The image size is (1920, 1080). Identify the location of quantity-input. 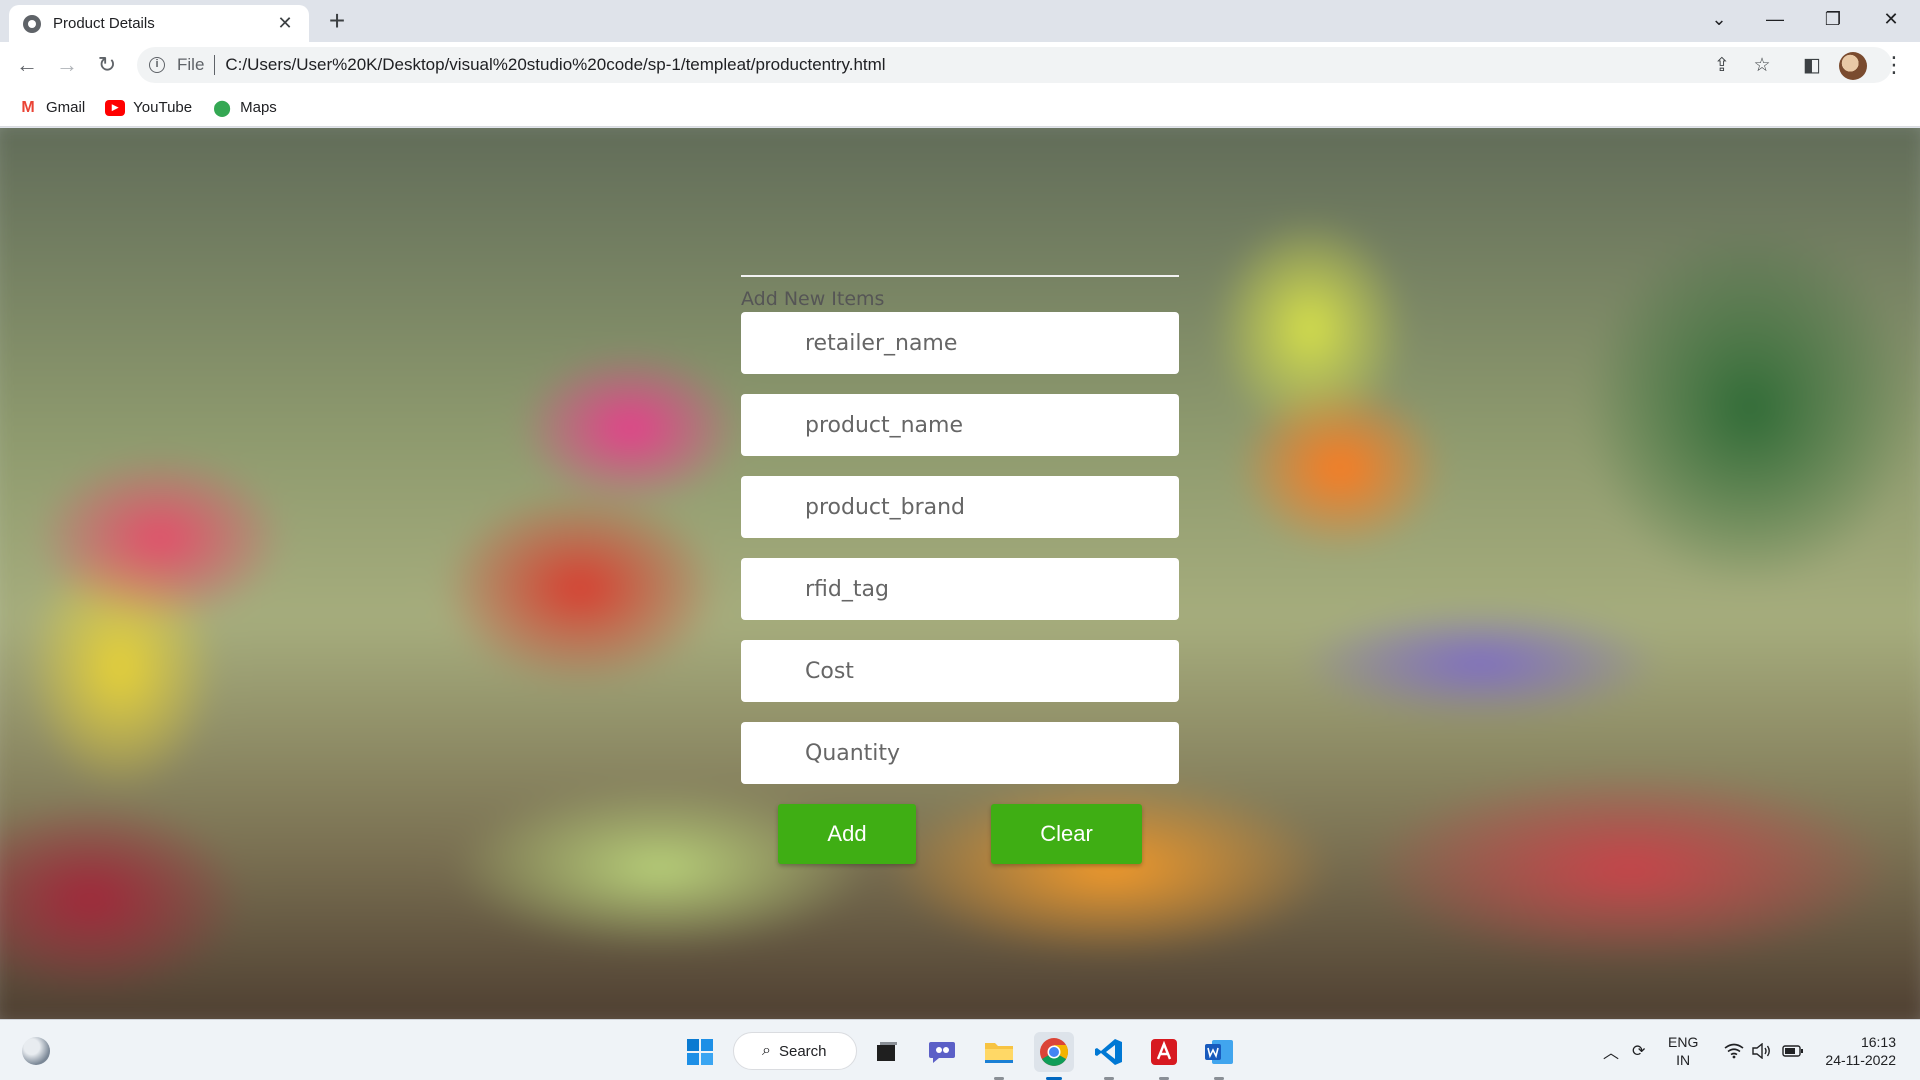
(960, 753).